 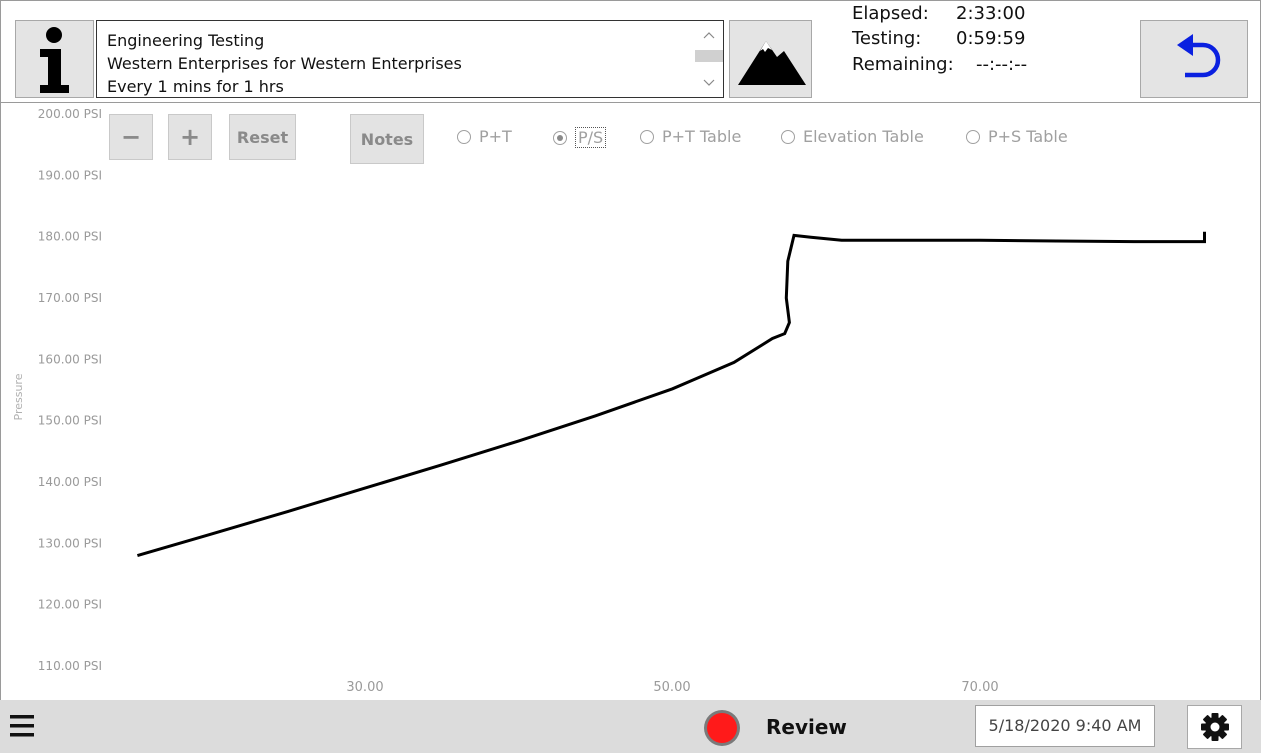 What do you see at coordinates (630, 0) in the screenshot?
I see `top-border` at bounding box center [630, 0].